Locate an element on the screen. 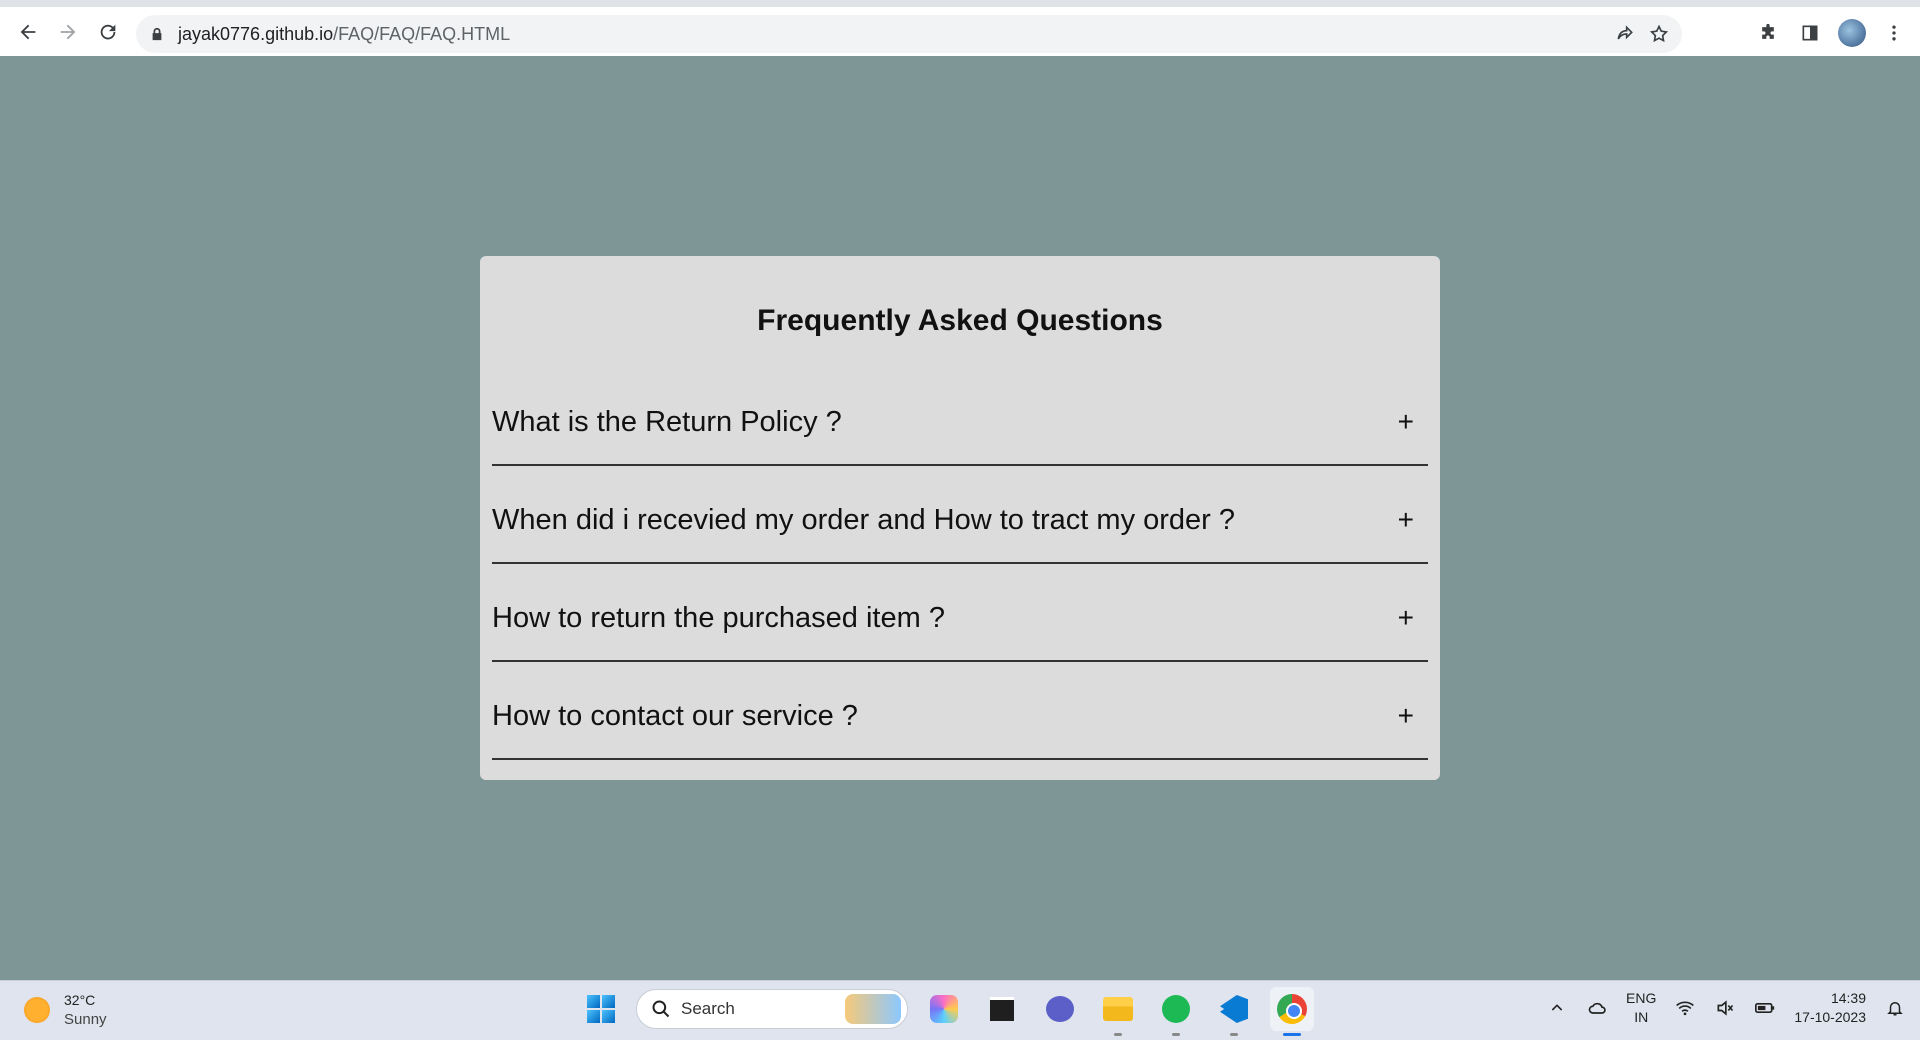 This screenshot has width=1920, height=1040. spotify-icon is located at coordinates (1176, 1009).